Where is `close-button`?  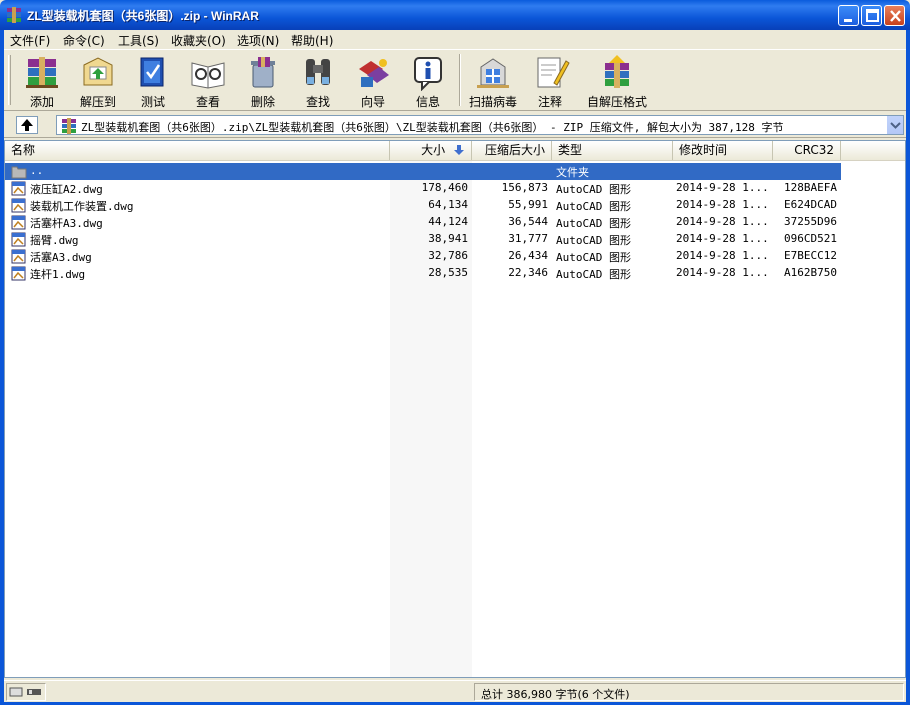
close-button is located at coordinates (894, 15).